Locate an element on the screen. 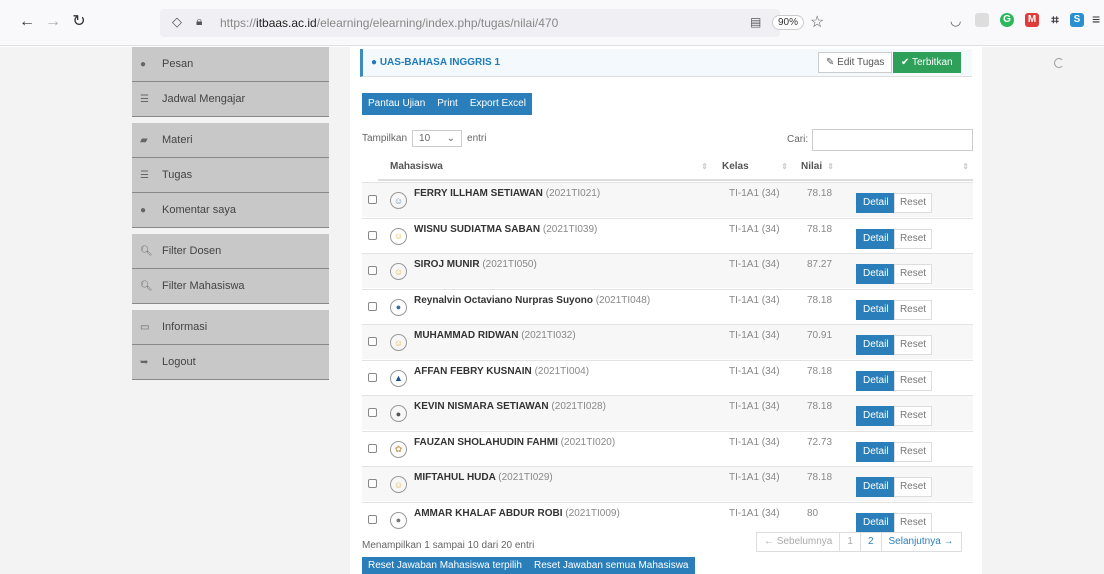  menu-icon: ≡ is located at coordinates (1096, 19).